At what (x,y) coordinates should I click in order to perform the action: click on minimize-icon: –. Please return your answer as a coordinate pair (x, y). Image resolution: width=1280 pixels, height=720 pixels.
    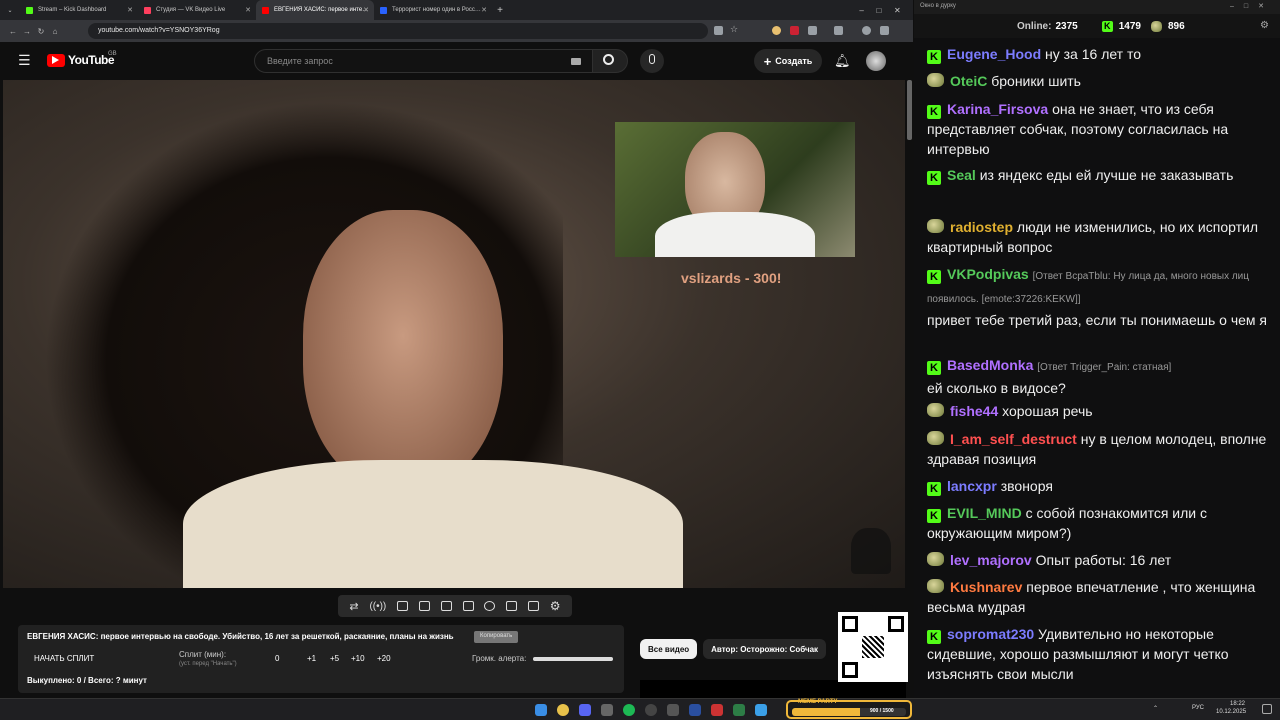
    Looking at the image, I should click on (861, 10).